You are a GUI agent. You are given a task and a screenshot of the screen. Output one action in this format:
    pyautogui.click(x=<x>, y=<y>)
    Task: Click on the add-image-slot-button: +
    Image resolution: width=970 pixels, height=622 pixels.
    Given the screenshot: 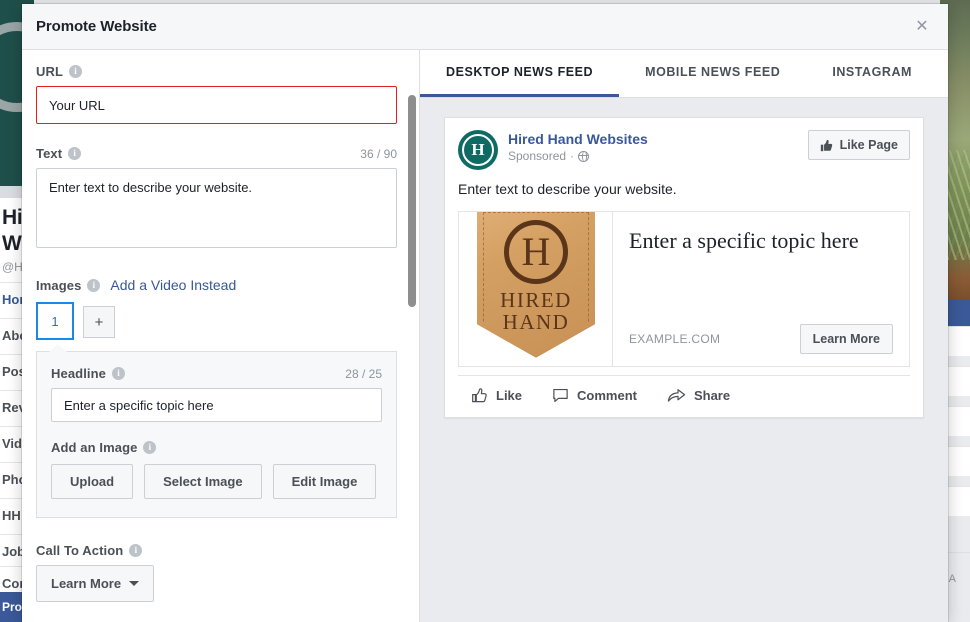 What is the action you would take?
    pyautogui.click(x=99, y=322)
    